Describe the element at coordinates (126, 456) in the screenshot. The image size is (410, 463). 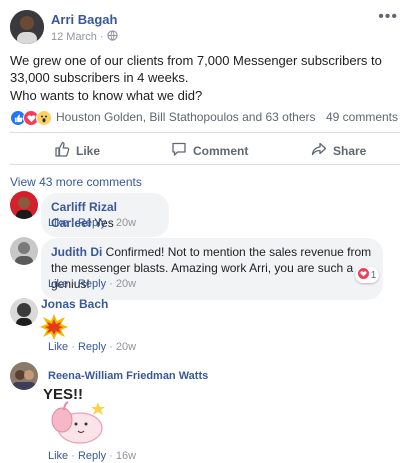
I see `comment-time: 16w` at that location.